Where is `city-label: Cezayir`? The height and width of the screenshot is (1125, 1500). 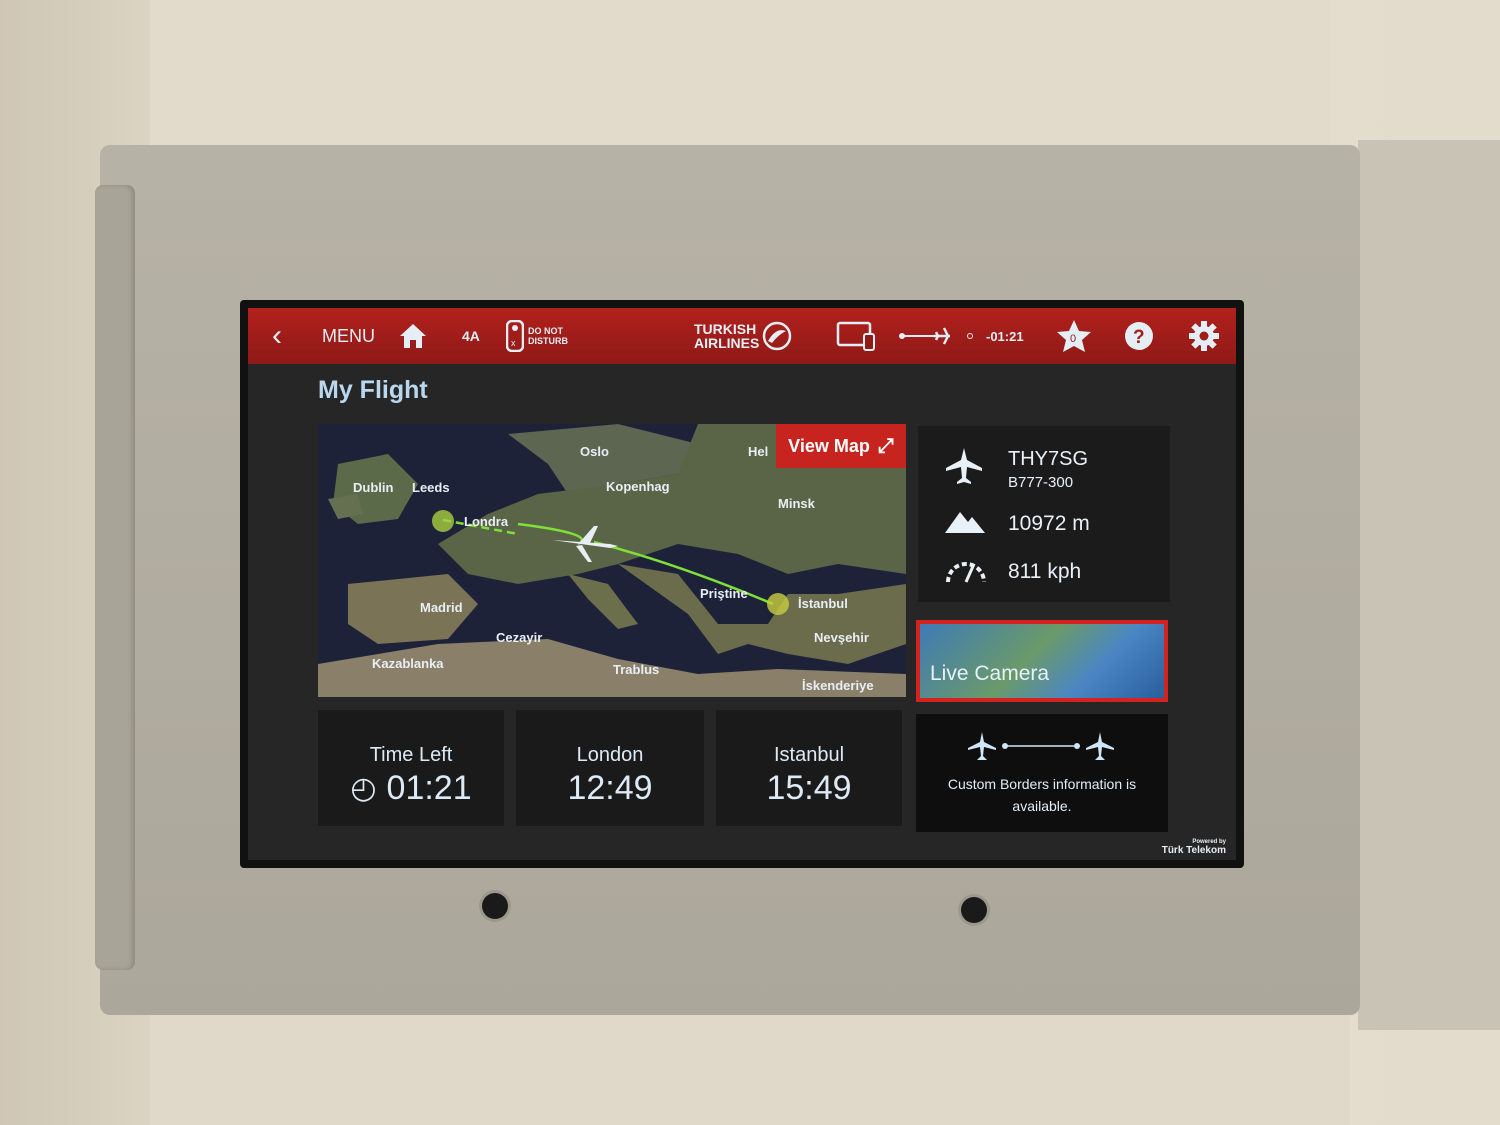 city-label: Cezayir is located at coordinates (519, 637).